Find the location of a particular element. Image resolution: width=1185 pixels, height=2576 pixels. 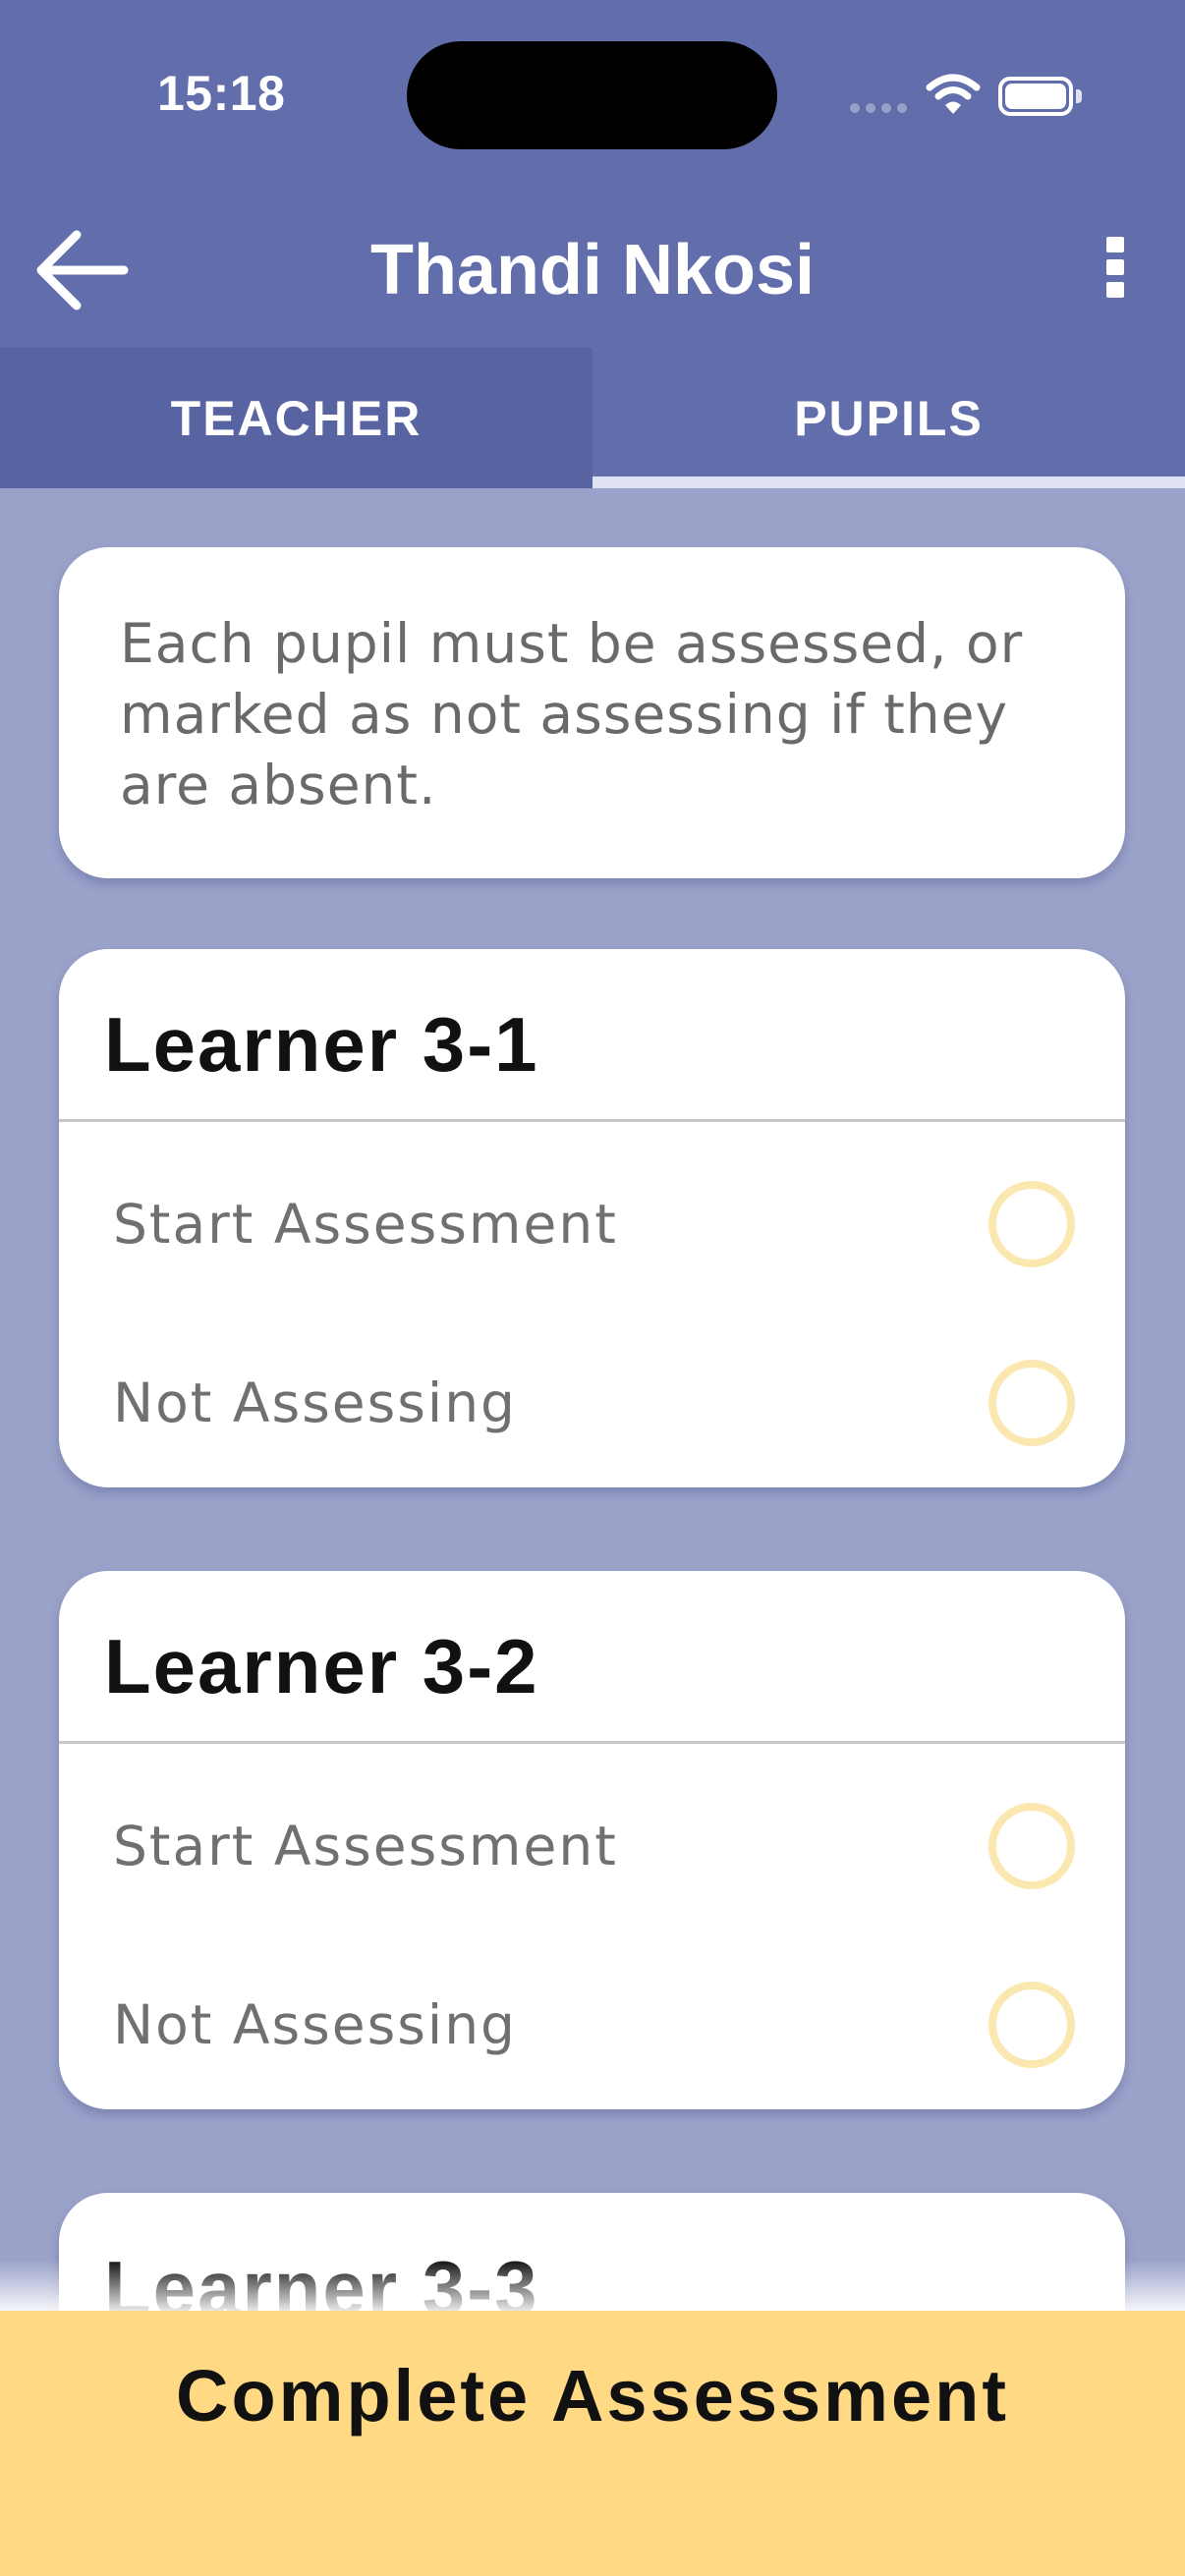

complete-assessment-button: Complete Assessment is located at coordinates (592, 2443).